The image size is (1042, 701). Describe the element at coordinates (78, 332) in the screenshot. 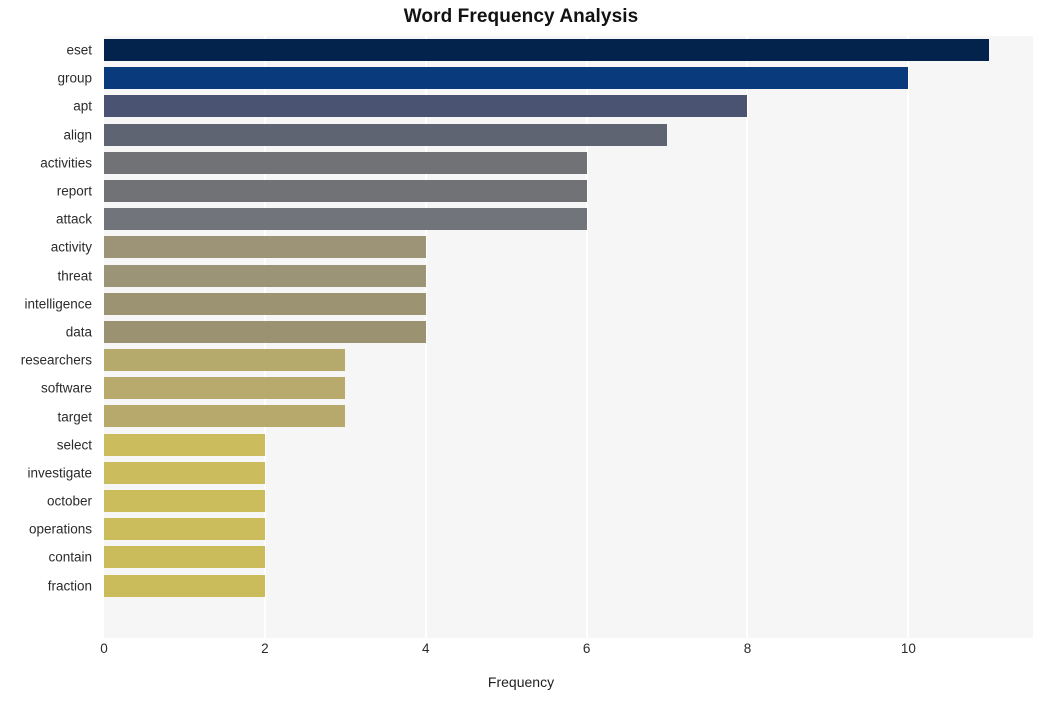

I see `y-tick-text: data` at that location.